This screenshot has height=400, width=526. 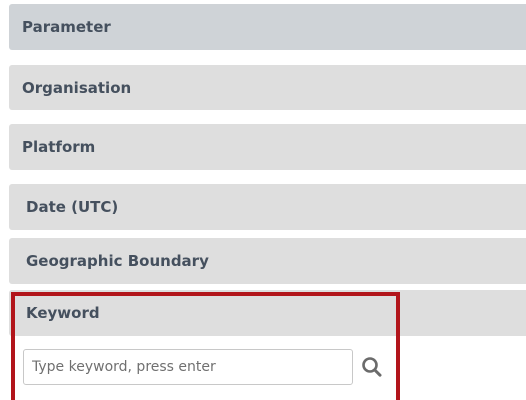 I want to click on section-date-utc-label: Date (UTC), so click(x=72, y=207).